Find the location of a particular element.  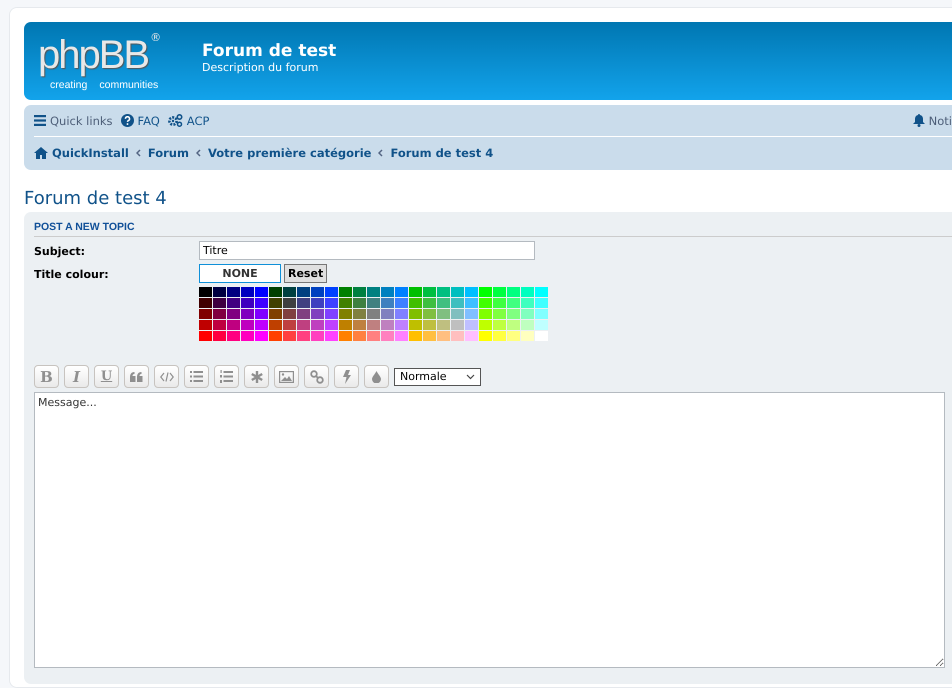

image-button is located at coordinates (286, 376).